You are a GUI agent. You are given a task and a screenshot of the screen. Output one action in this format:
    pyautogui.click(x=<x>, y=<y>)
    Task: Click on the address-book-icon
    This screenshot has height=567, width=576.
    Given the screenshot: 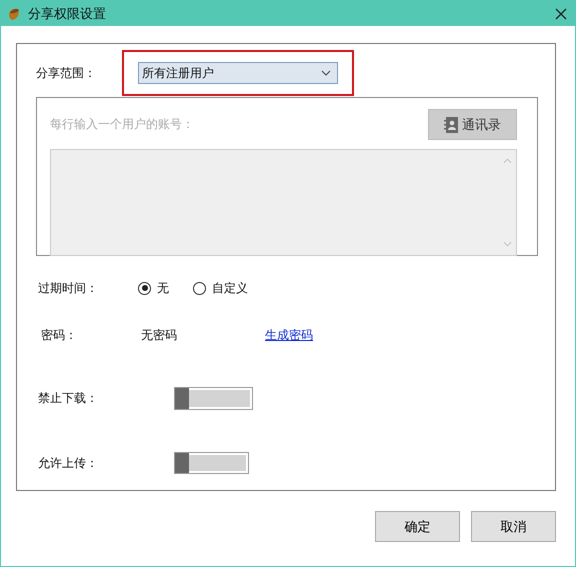 What is the action you would take?
    pyautogui.click(x=451, y=124)
    